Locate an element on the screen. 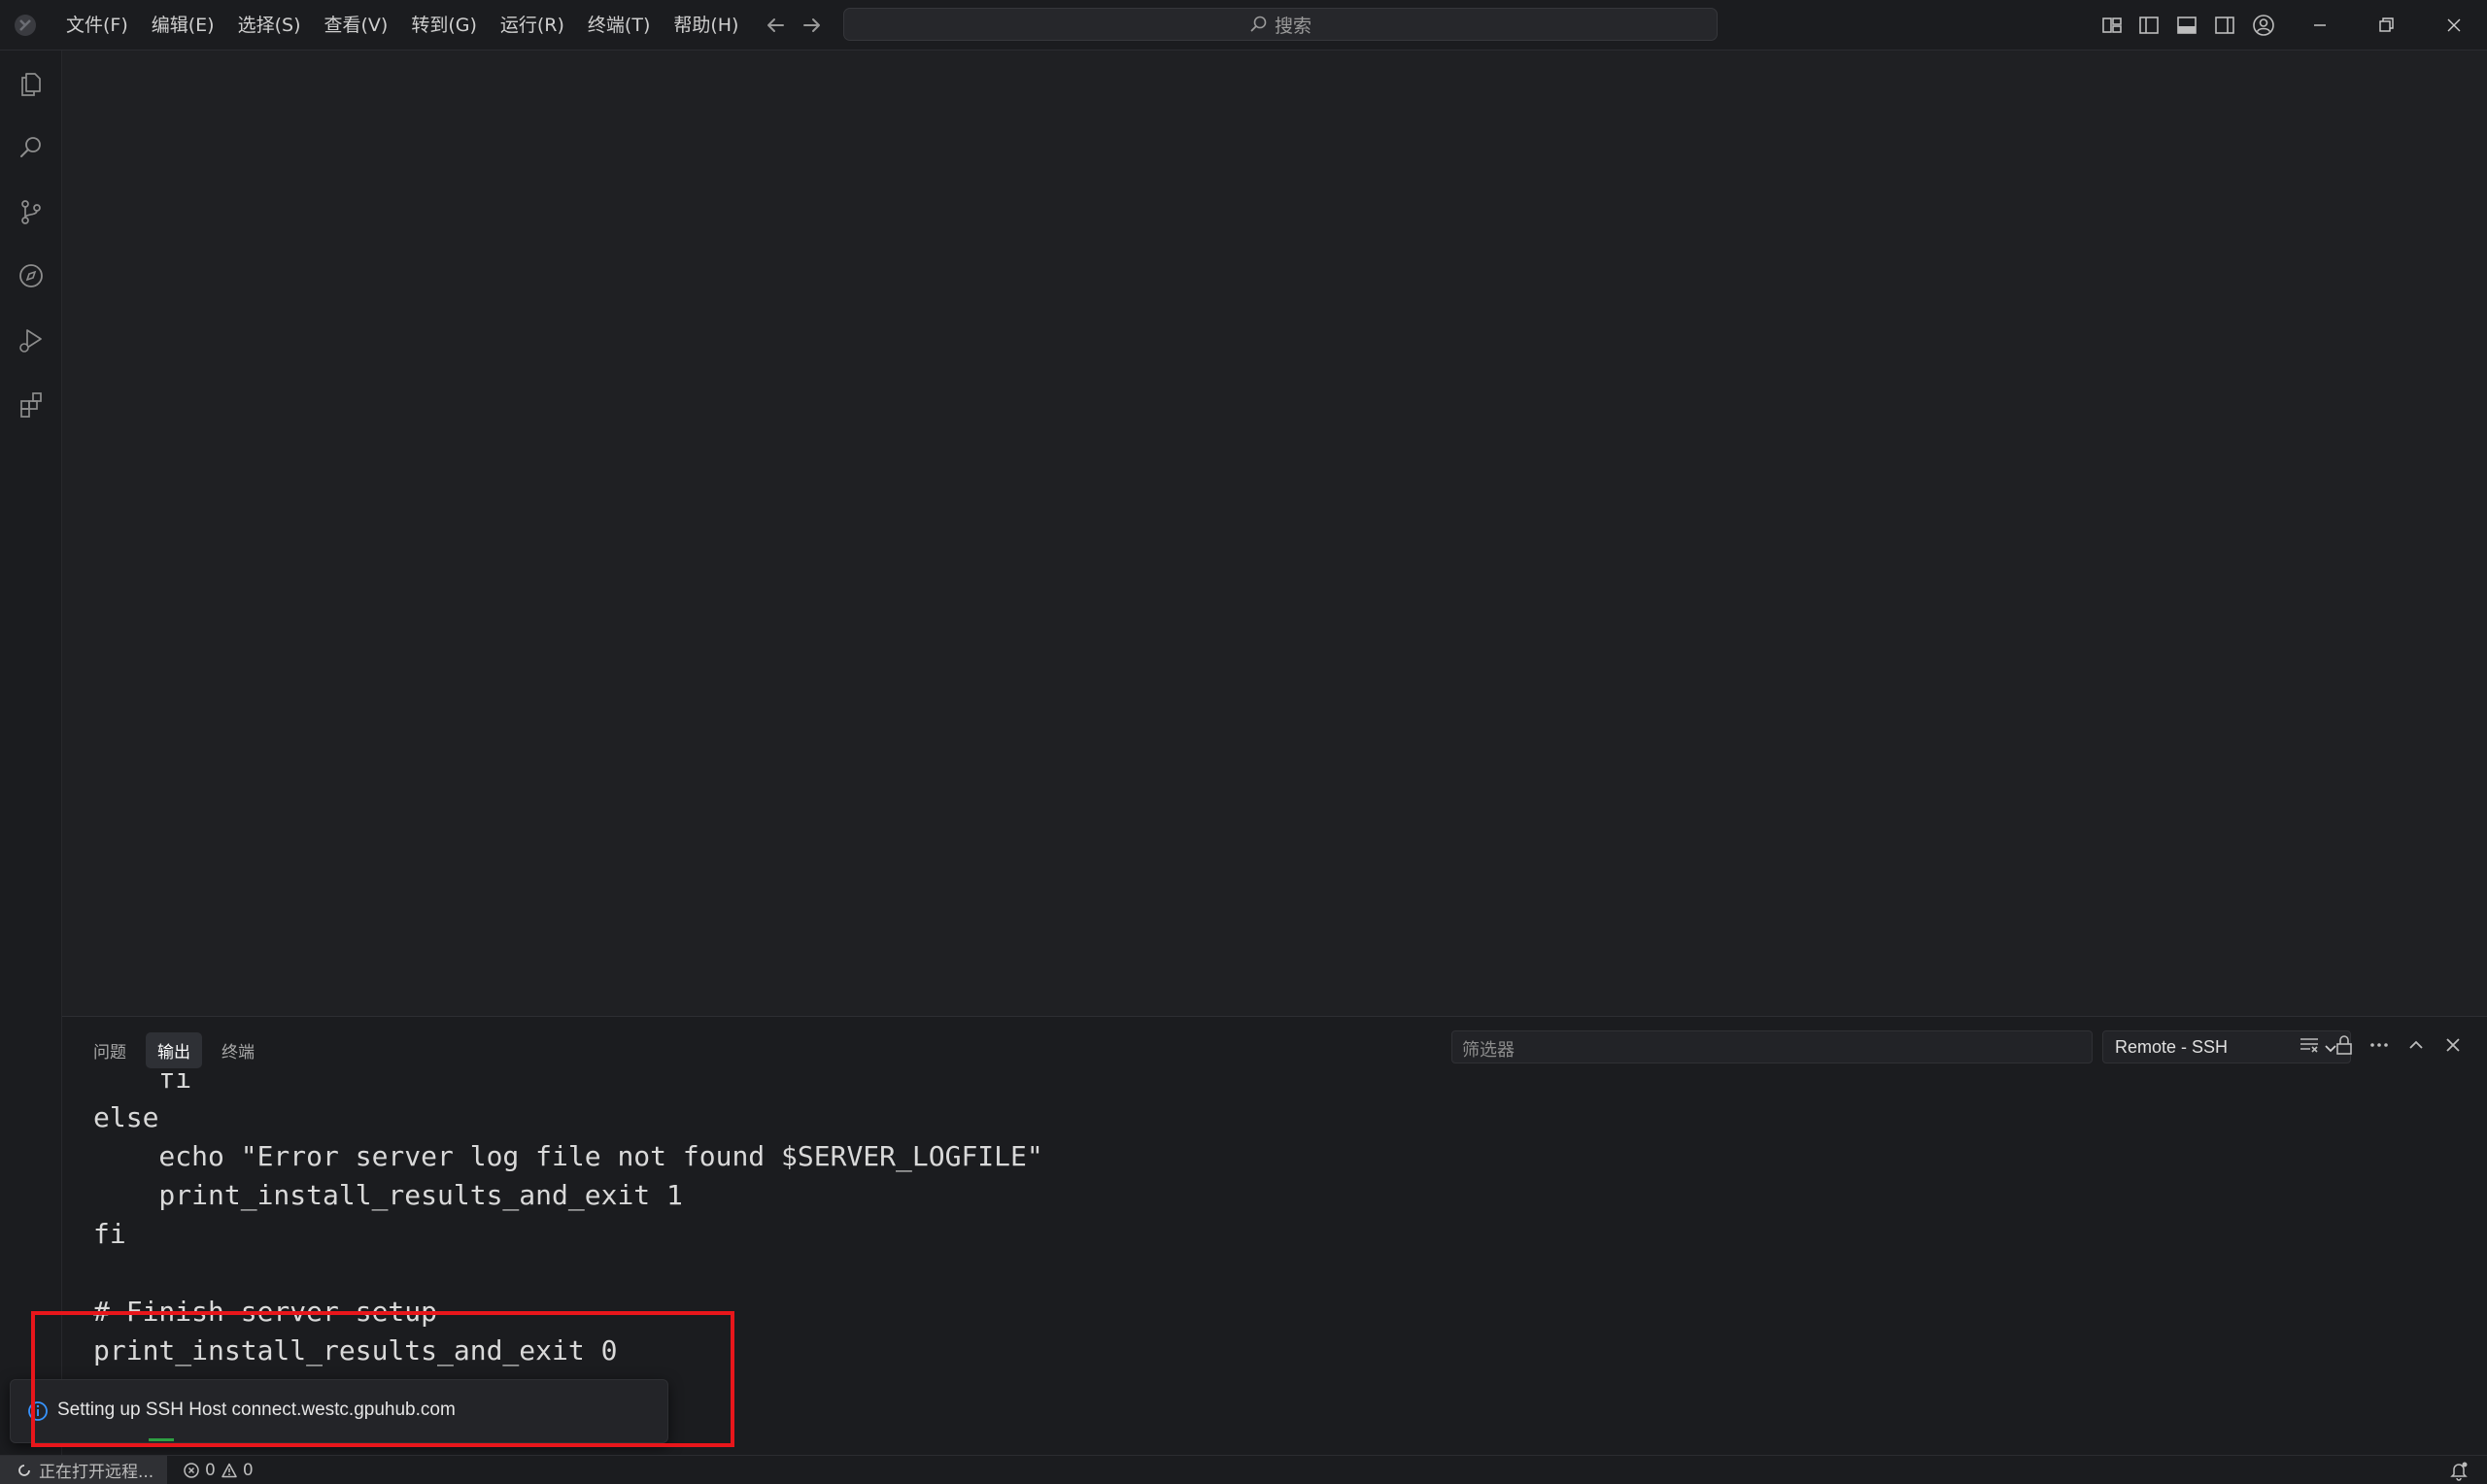  account-icon is located at coordinates (2263, 25).